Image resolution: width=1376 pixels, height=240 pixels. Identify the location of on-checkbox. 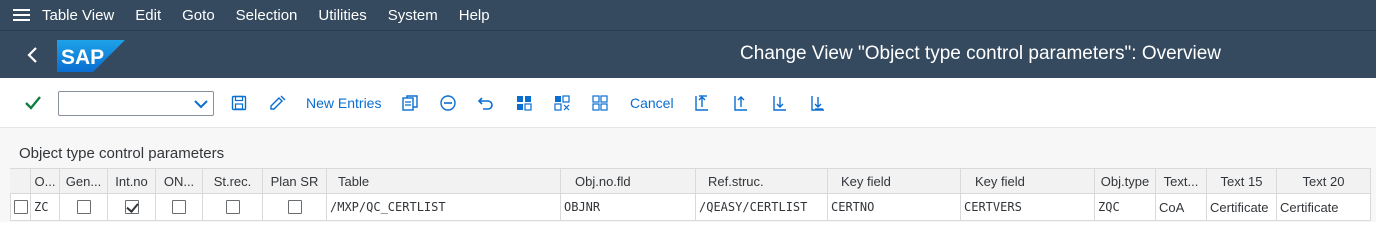
(179, 207).